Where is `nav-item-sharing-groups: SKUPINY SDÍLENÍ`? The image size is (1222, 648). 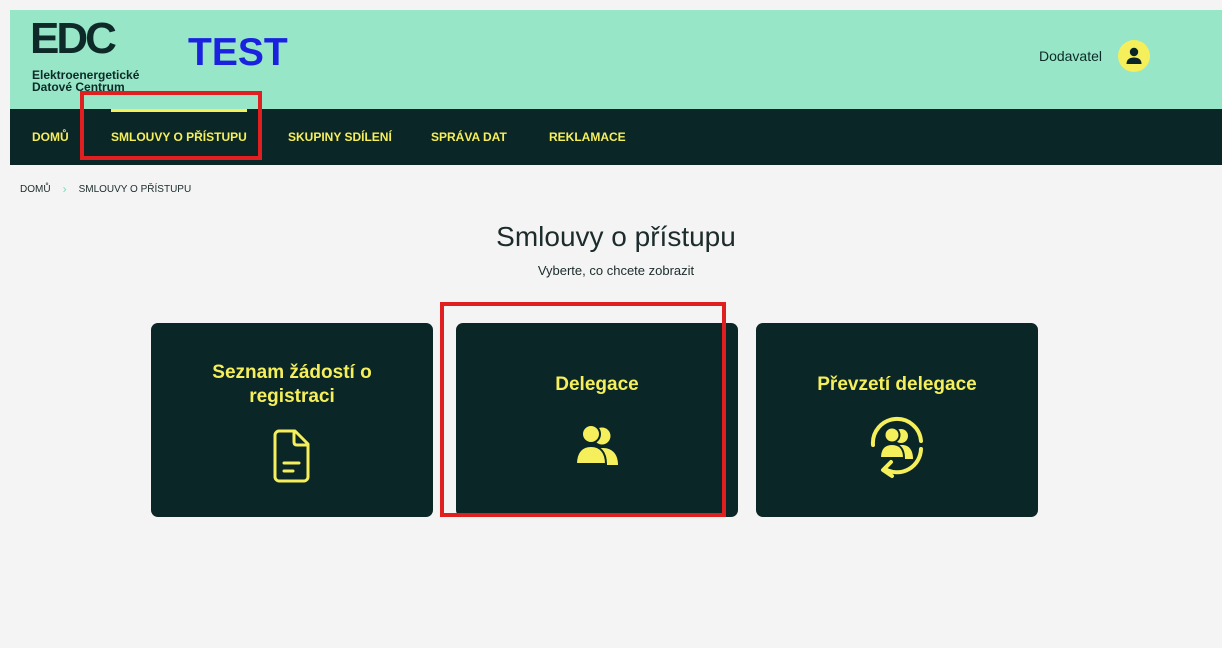 nav-item-sharing-groups: SKUPINY SDÍLENÍ is located at coordinates (340, 137).